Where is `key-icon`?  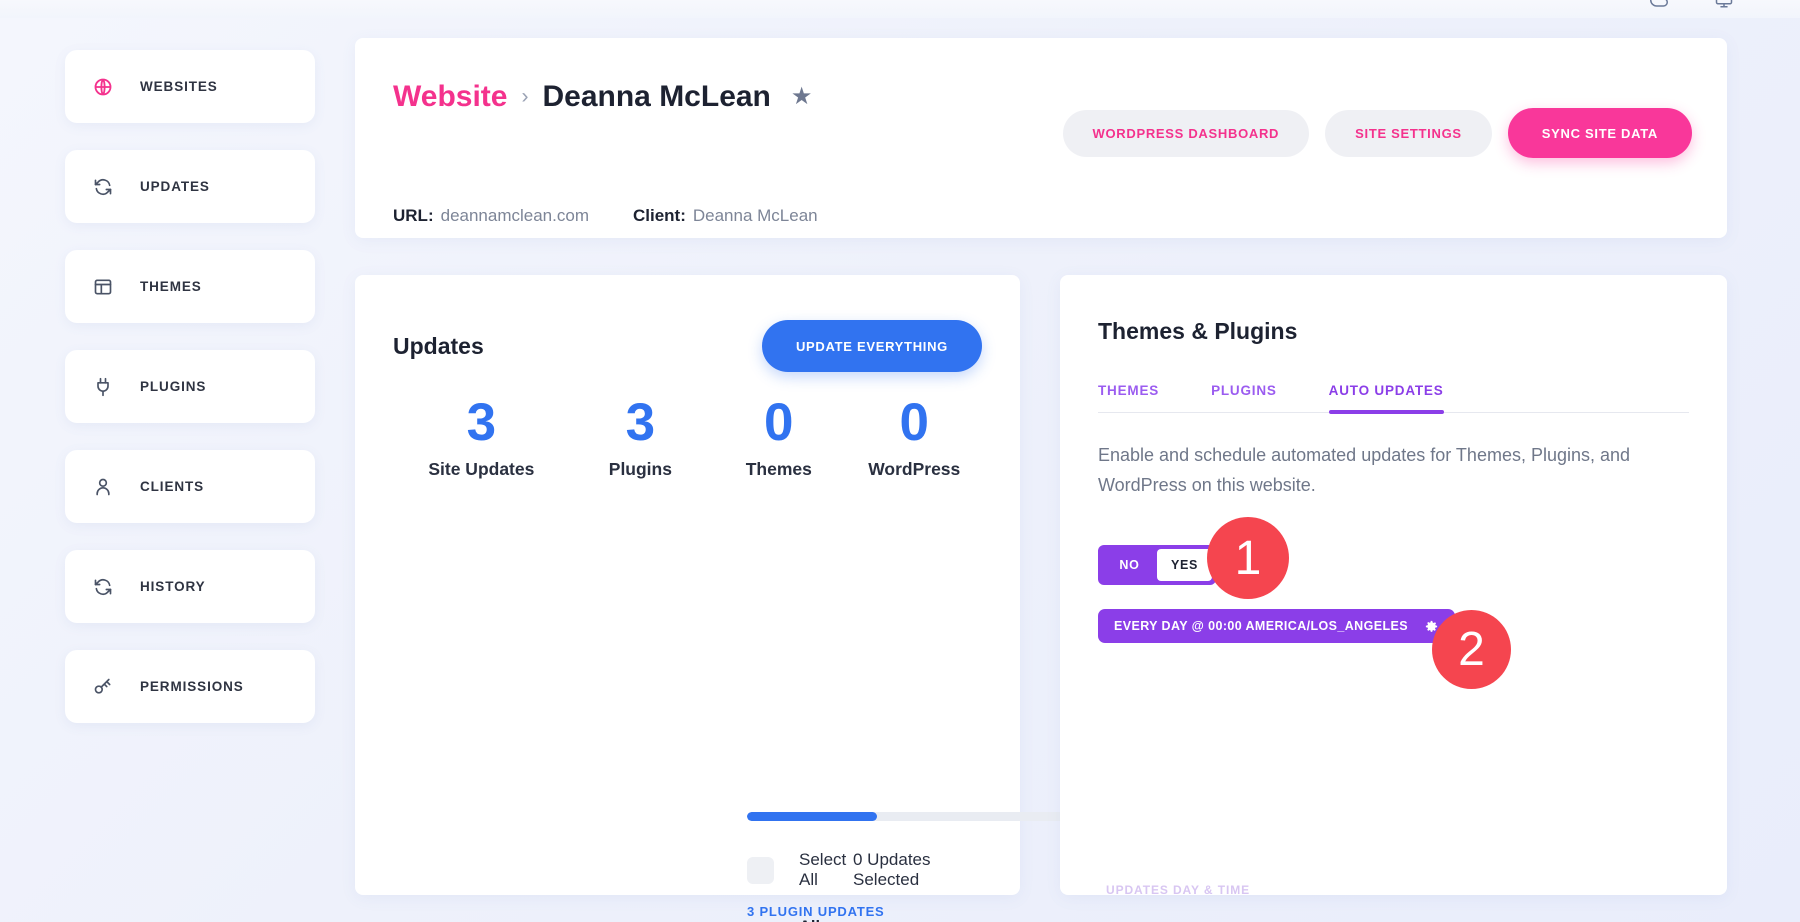
key-icon is located at coordinates (103, 687).